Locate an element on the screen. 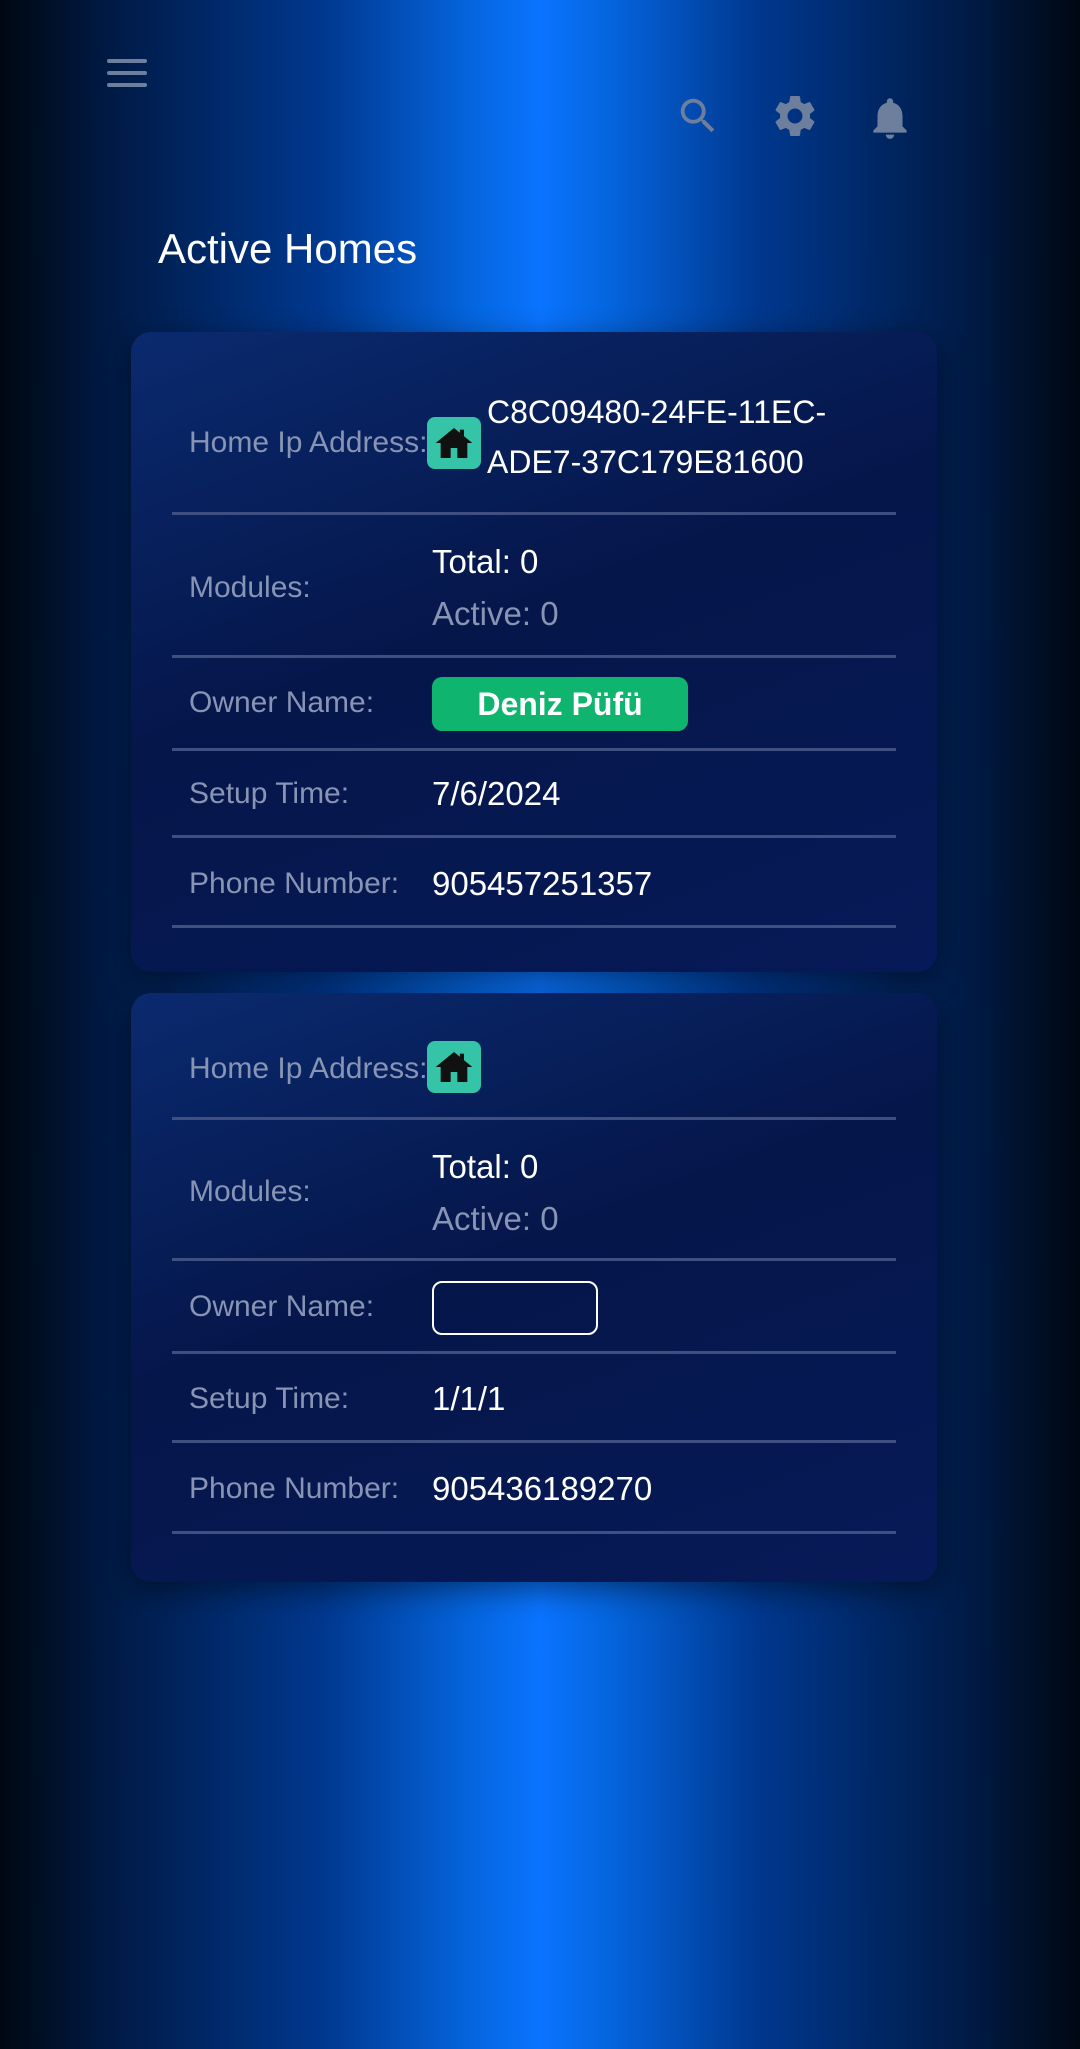 This screenshot has height=2049, width=1080. settings-button is located at coordinates (795, 116).